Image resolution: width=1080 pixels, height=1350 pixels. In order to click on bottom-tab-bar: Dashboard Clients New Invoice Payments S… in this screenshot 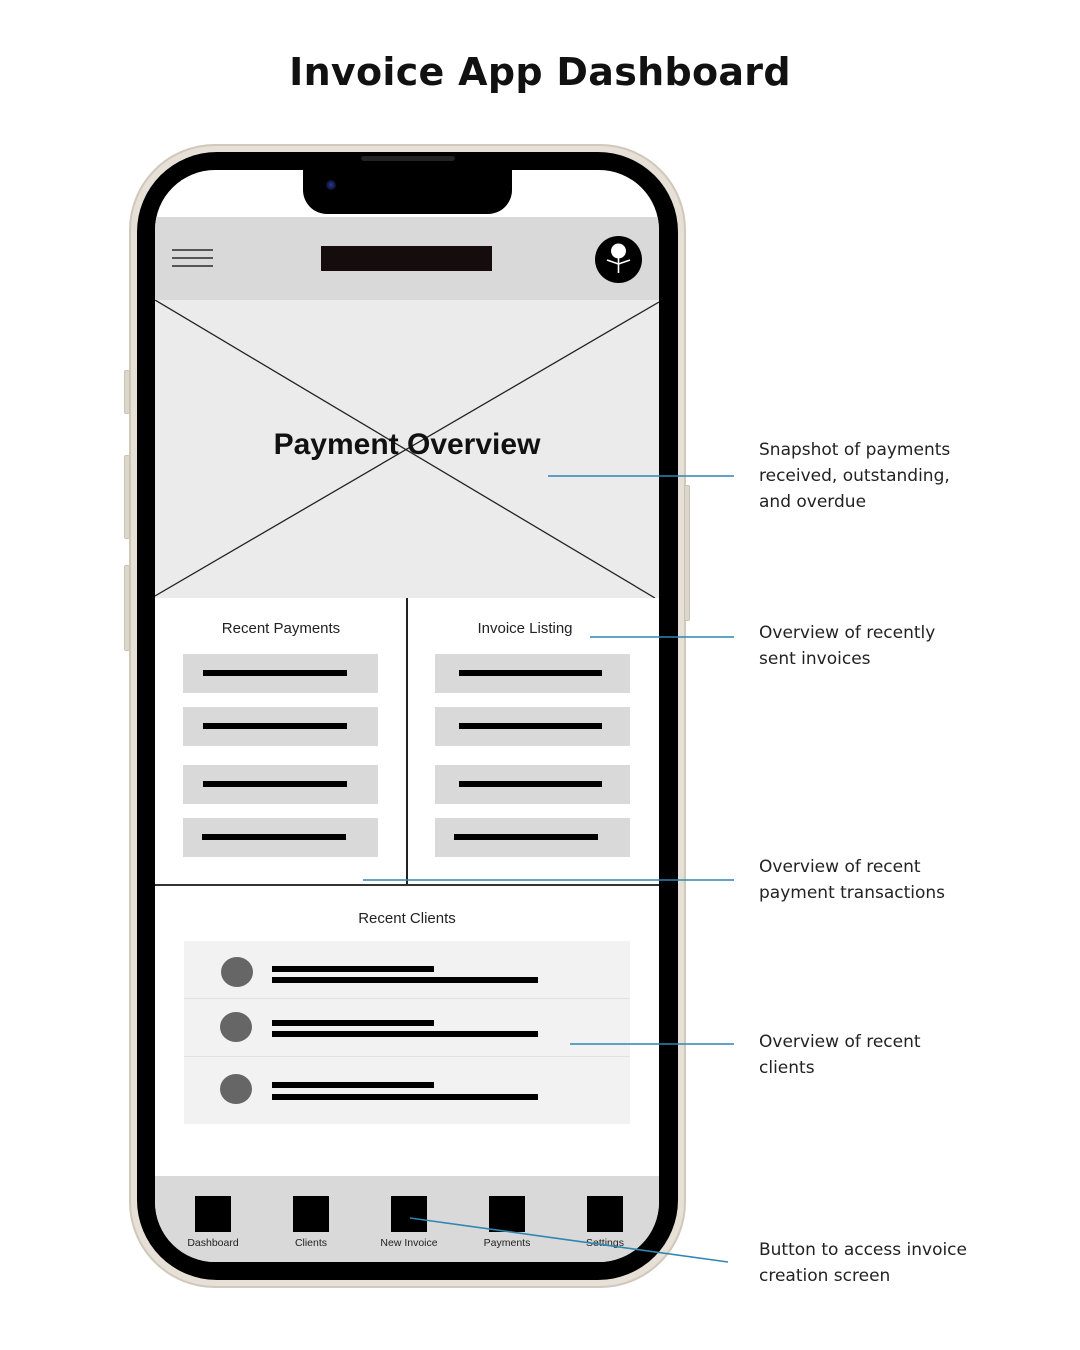, I will do `click(407, 1219)`.